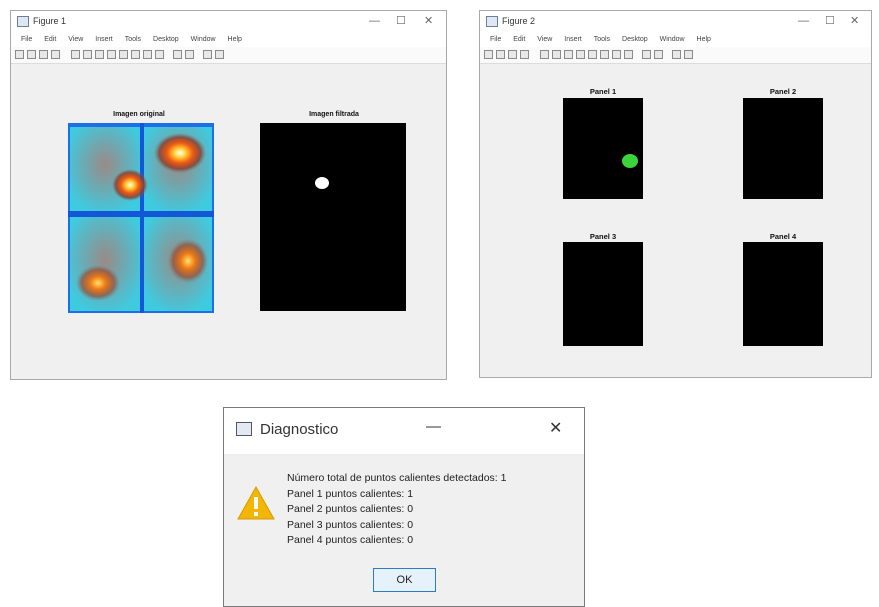  Describe the element at coordinates (139, 114) in the screenshot. I see `original-image-title: Imagen original` at that location.